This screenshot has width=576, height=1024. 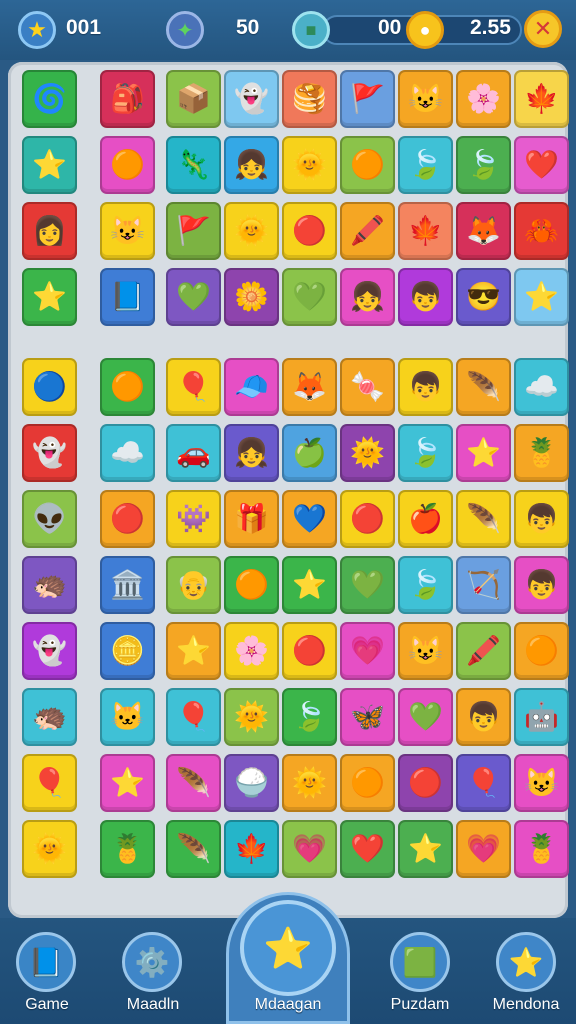 What do you see at coordinates (37, 30) in the screenshot?
I see `star-icon: ★` at bounding box center [37, 30].